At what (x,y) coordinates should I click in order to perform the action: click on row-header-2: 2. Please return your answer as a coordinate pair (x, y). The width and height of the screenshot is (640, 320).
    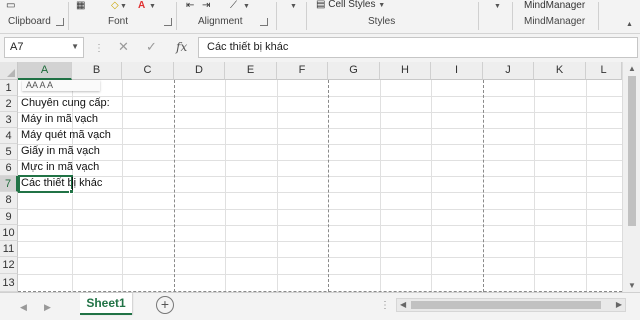
    Looking at the image, I should click on (9, 104).